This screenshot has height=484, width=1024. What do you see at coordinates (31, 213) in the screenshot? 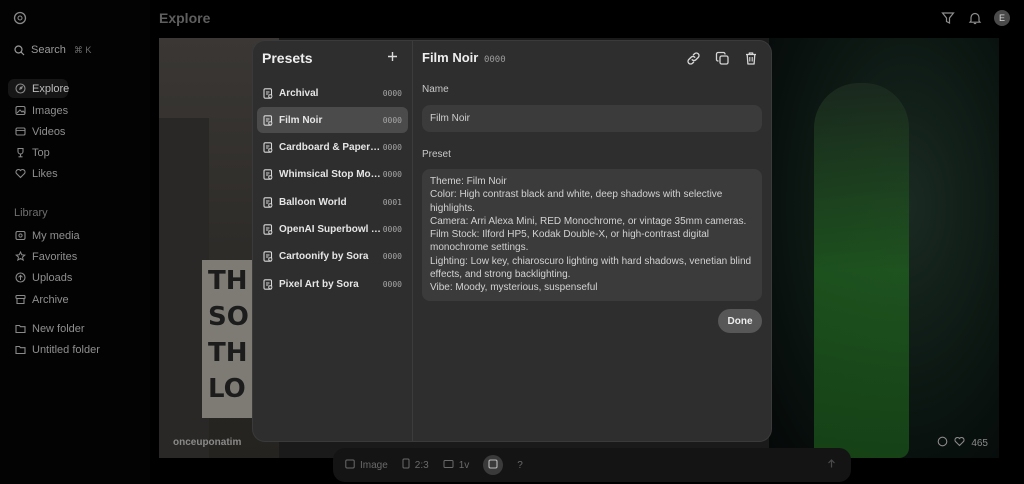
I see `library-heading: Library` at bounding box center [31, 213].